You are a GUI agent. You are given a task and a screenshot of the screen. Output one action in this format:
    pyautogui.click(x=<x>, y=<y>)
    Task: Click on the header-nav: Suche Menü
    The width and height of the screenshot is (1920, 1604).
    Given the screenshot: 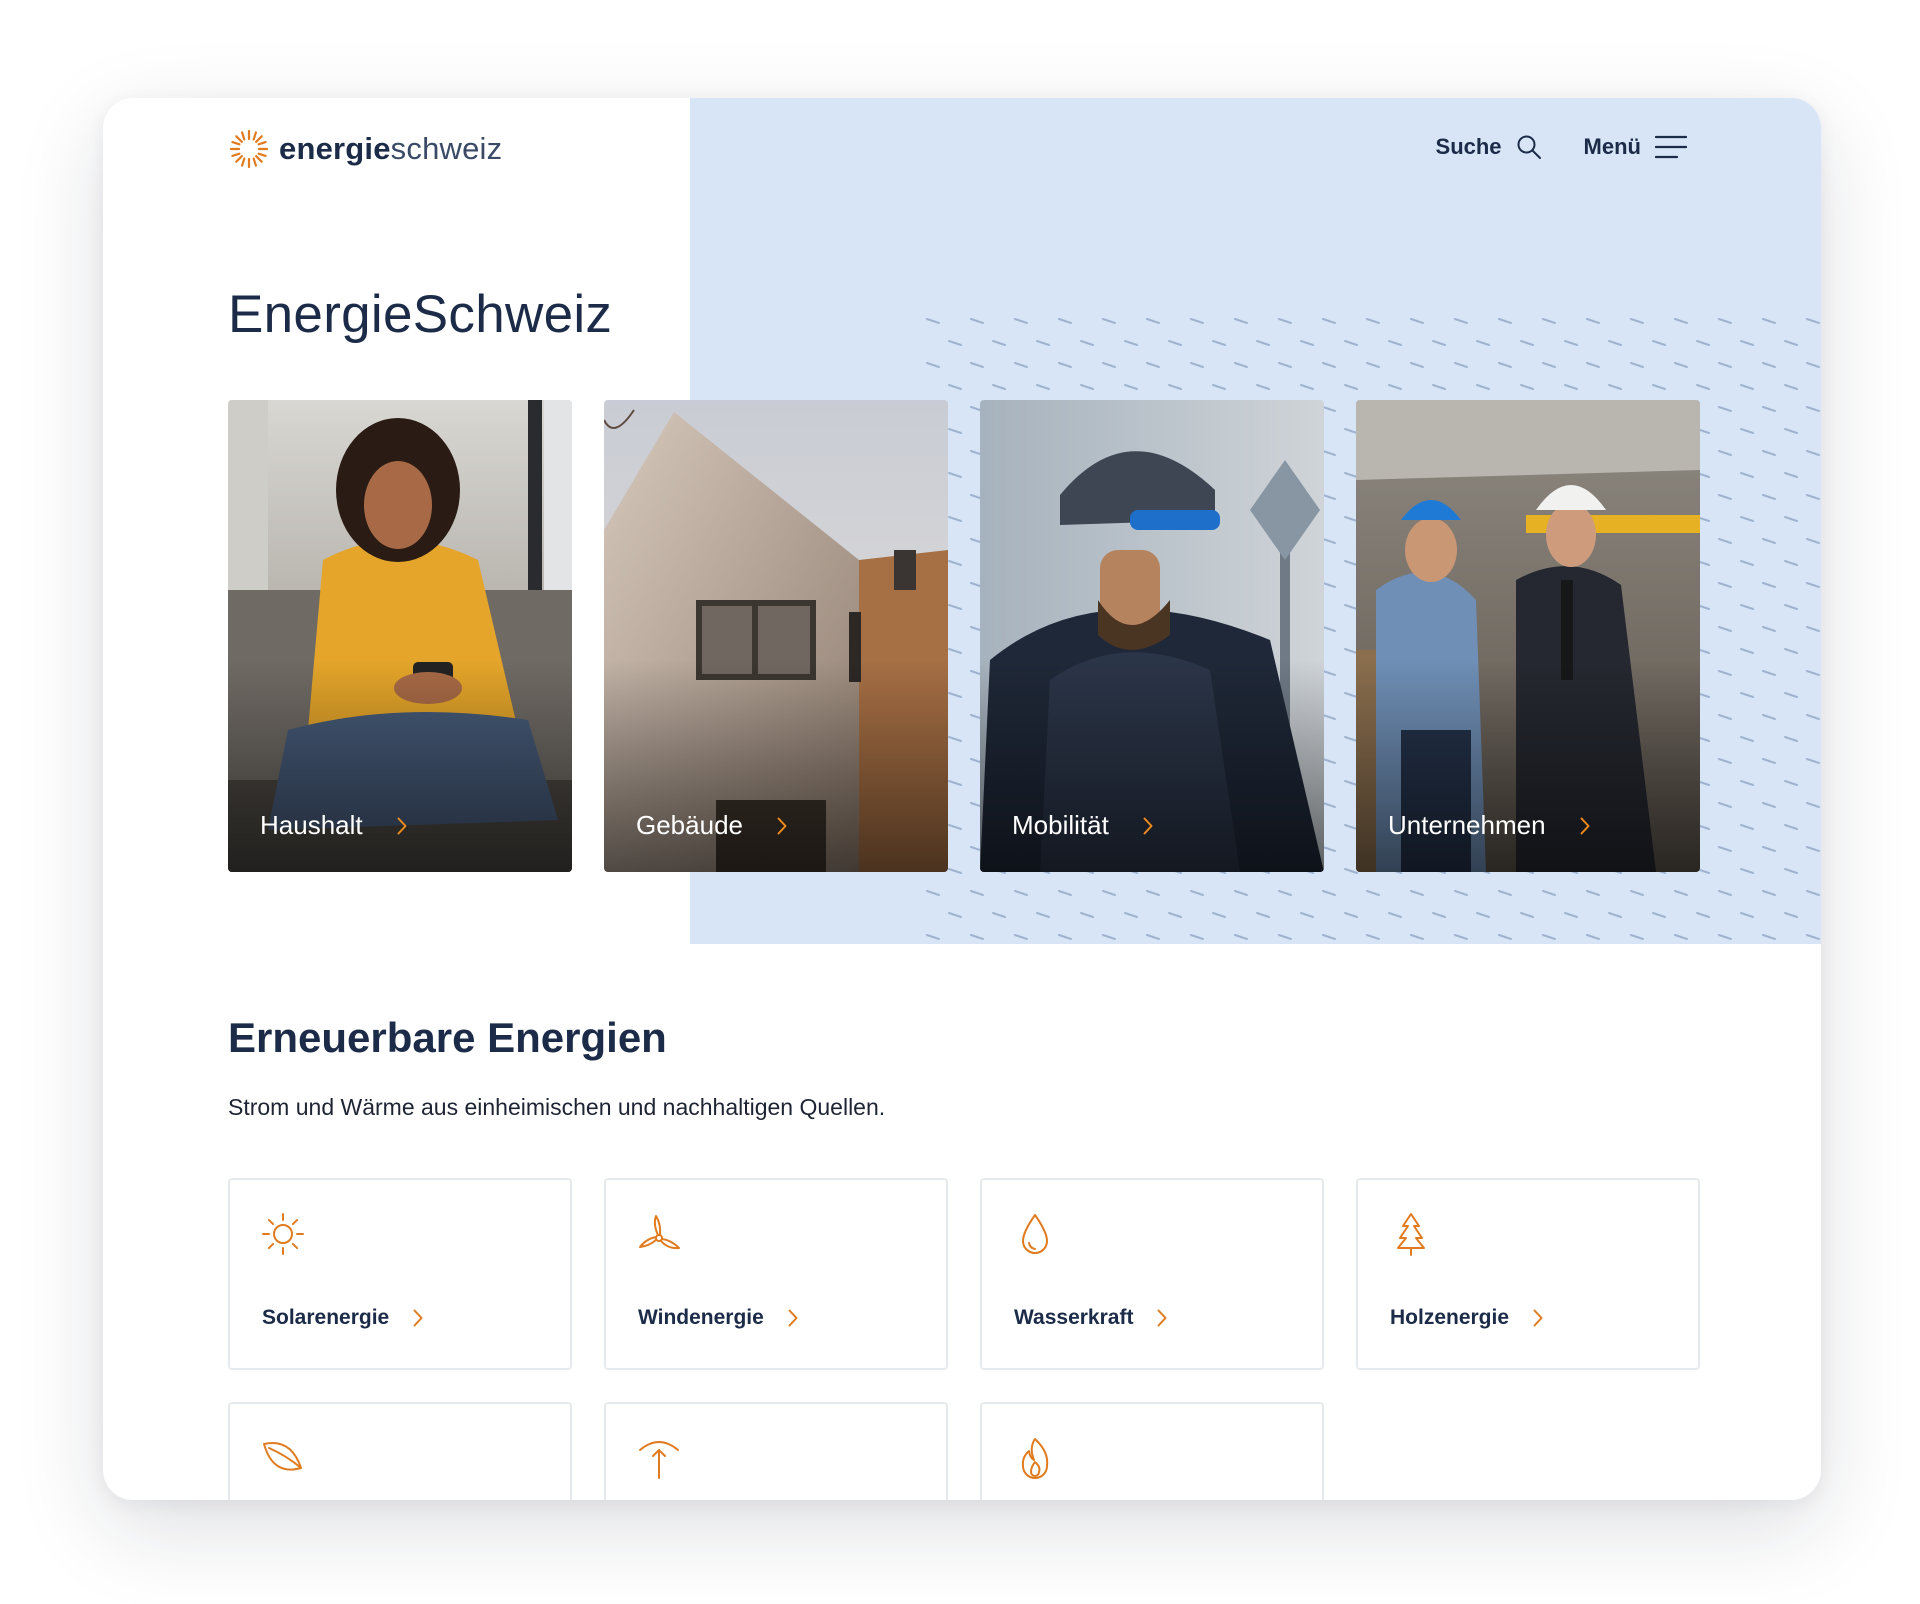 What is the action you would take?
    pyautogui.click(x=1561, y=147)
    